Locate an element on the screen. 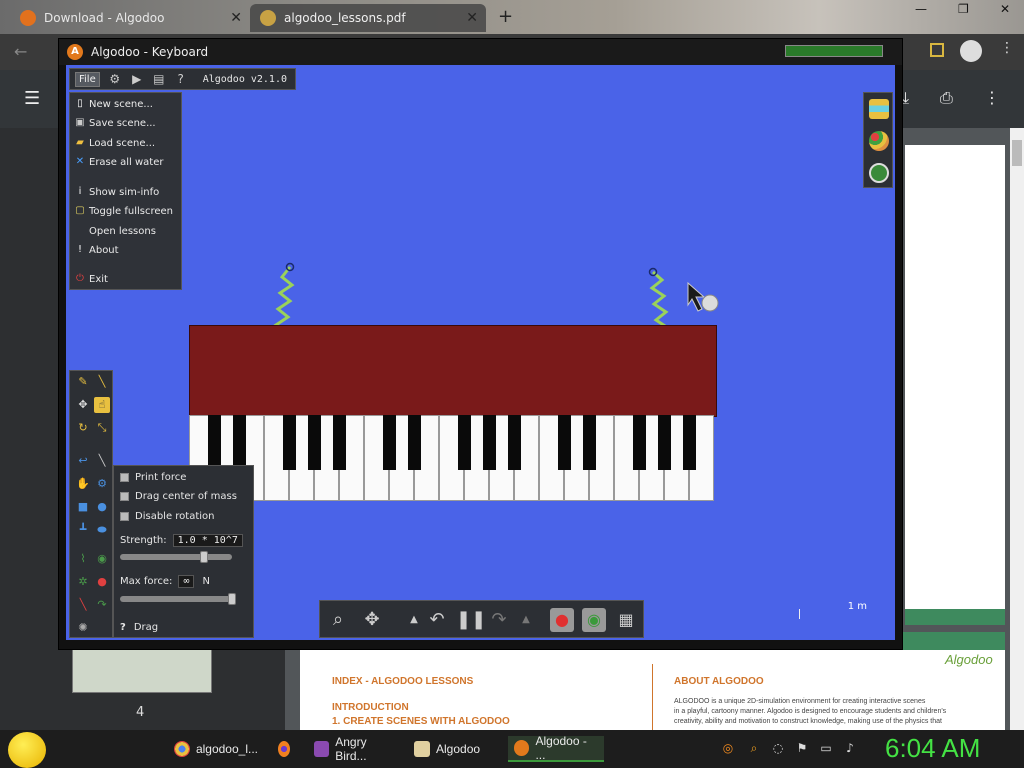  scale-tool-icon: ⤡ is located at coordinates (102, 428).